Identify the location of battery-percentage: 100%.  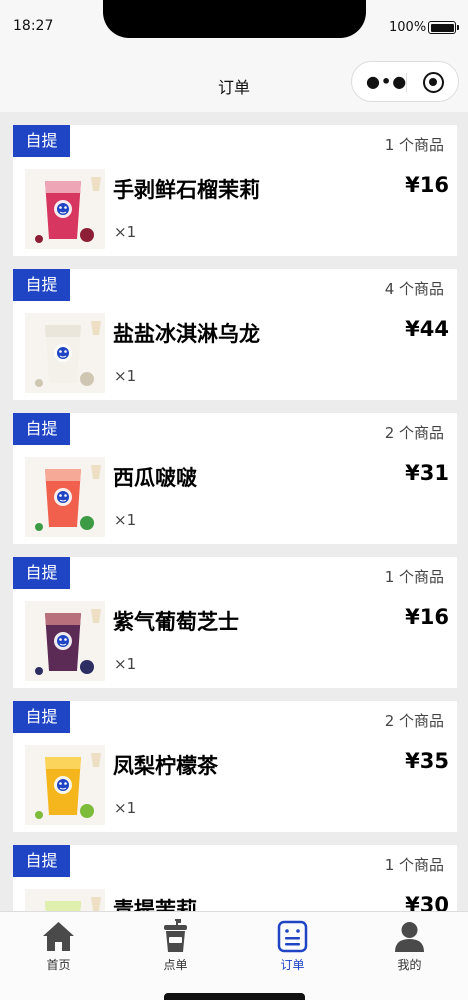
(408, 27).